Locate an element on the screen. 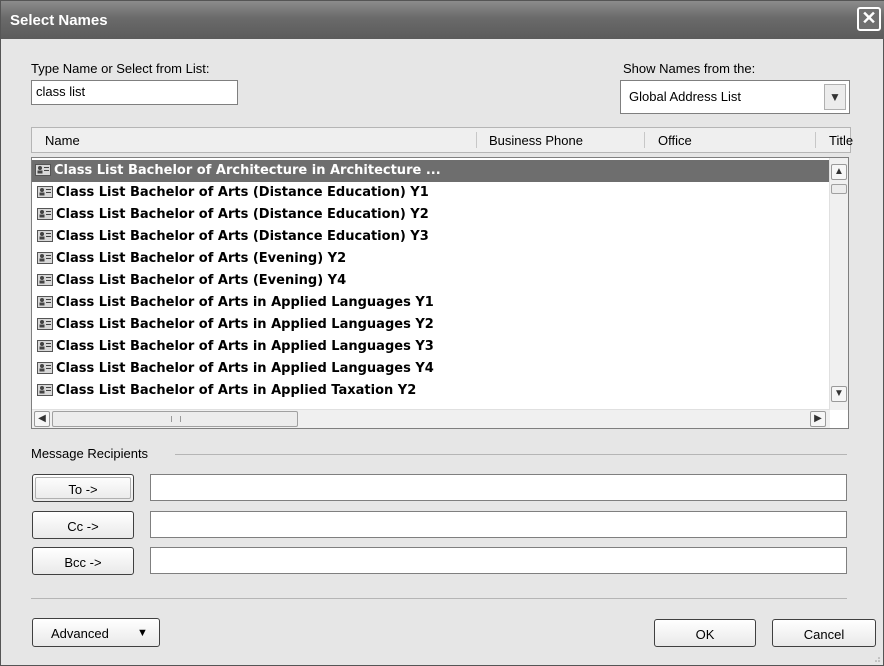  dialog-title: Select Names is located at coordinates (59, 20).